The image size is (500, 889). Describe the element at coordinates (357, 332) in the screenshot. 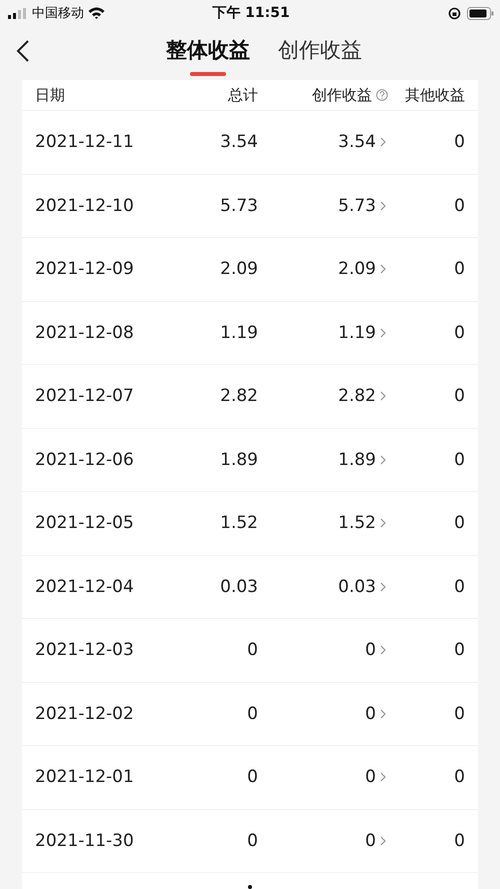

I see `earnings-link: 1.19` at that location.